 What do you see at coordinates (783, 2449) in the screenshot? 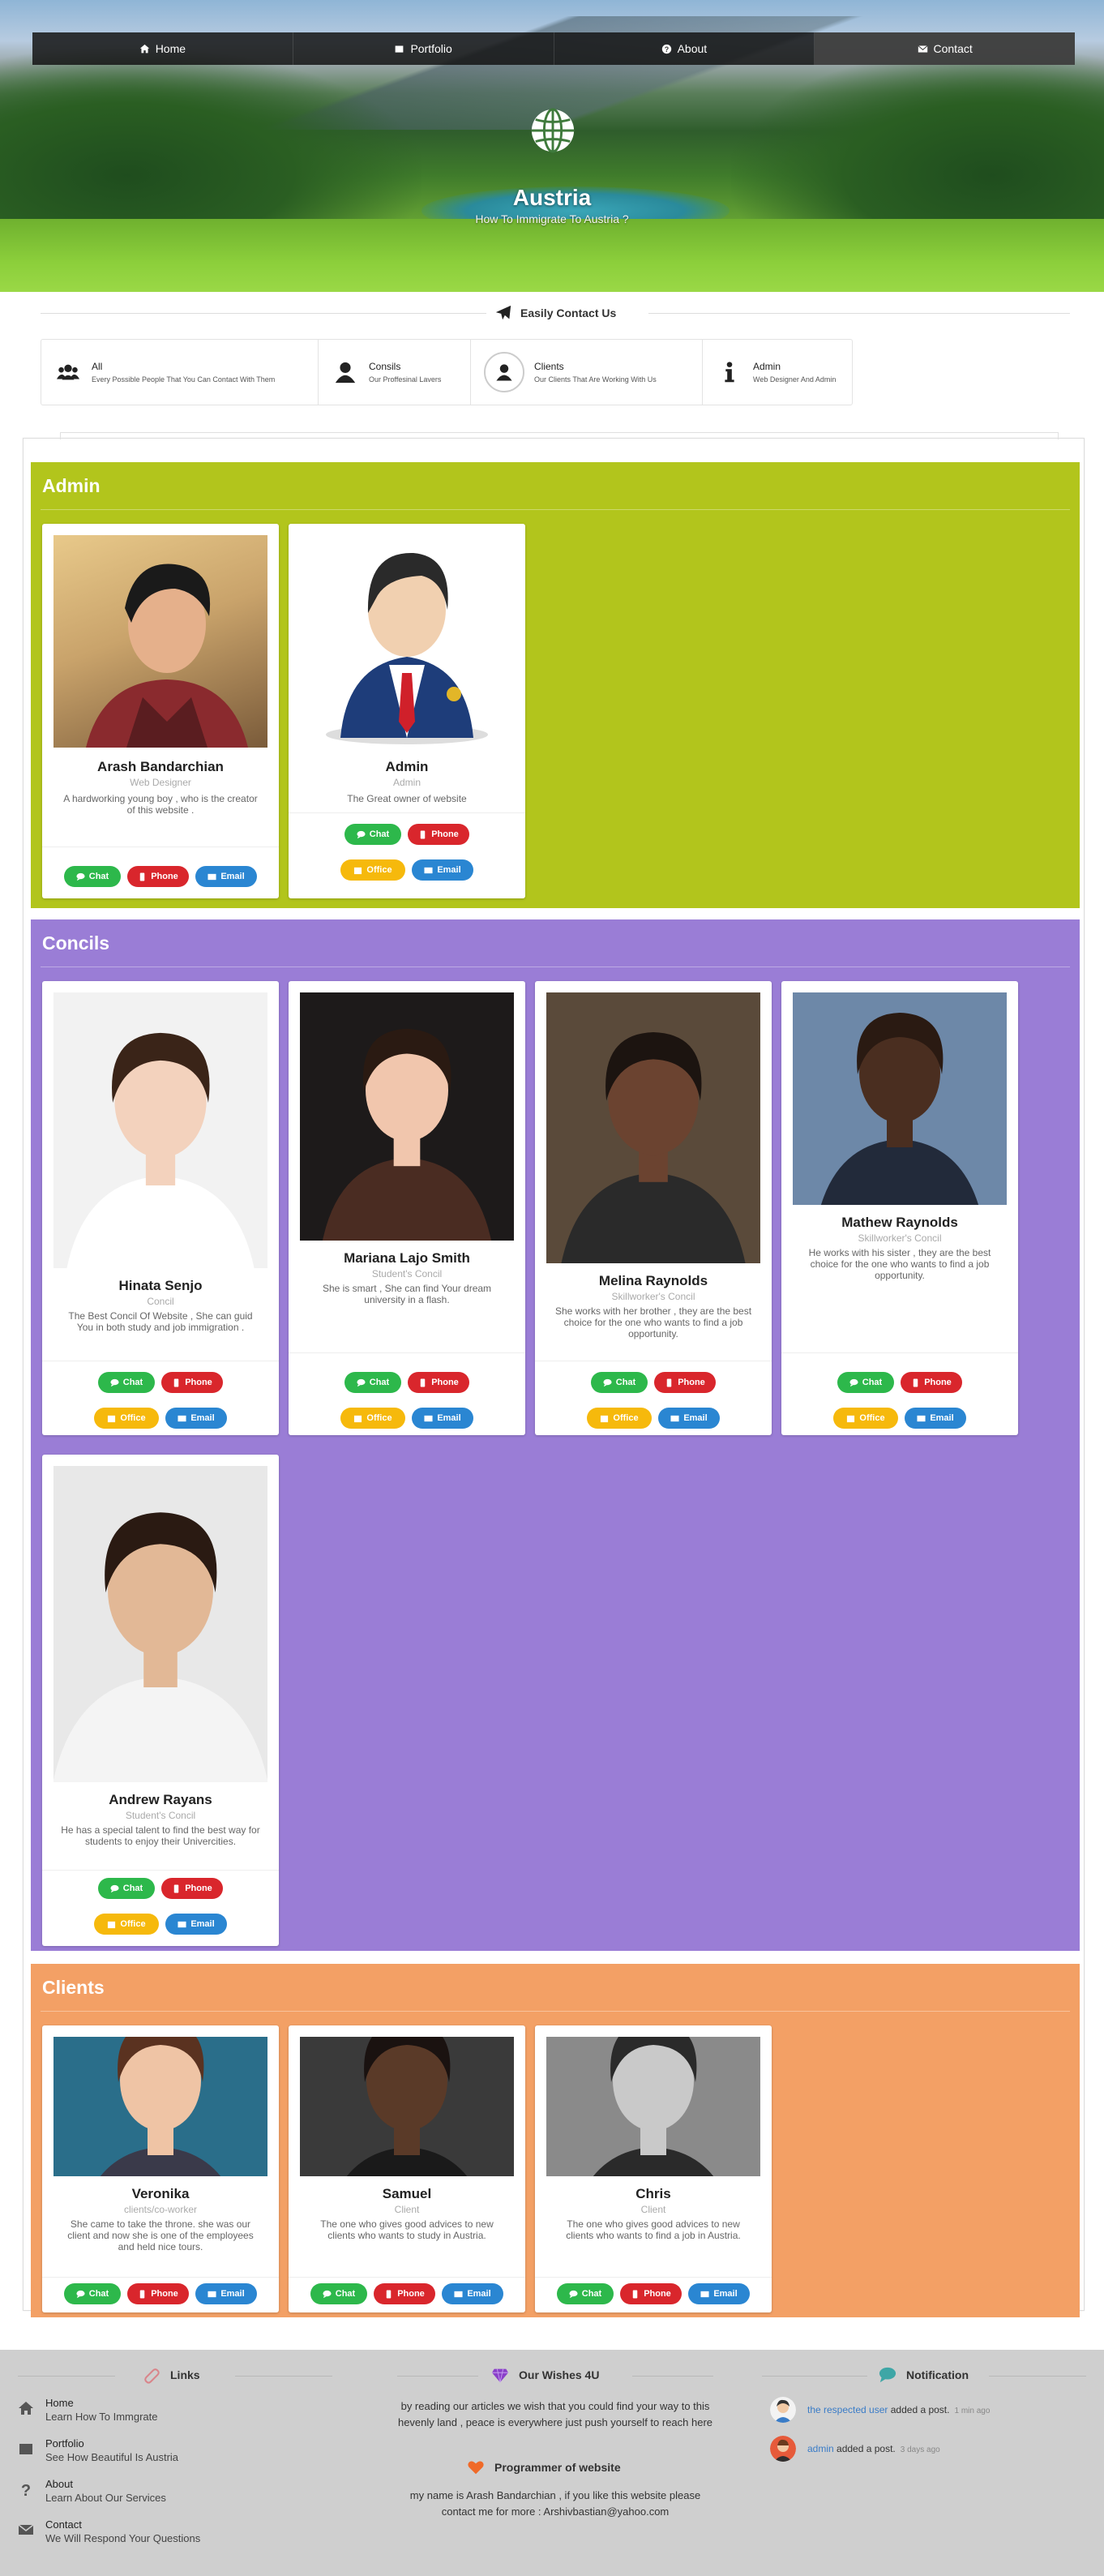
I see `avatar` at bounding box center [783, 2449].